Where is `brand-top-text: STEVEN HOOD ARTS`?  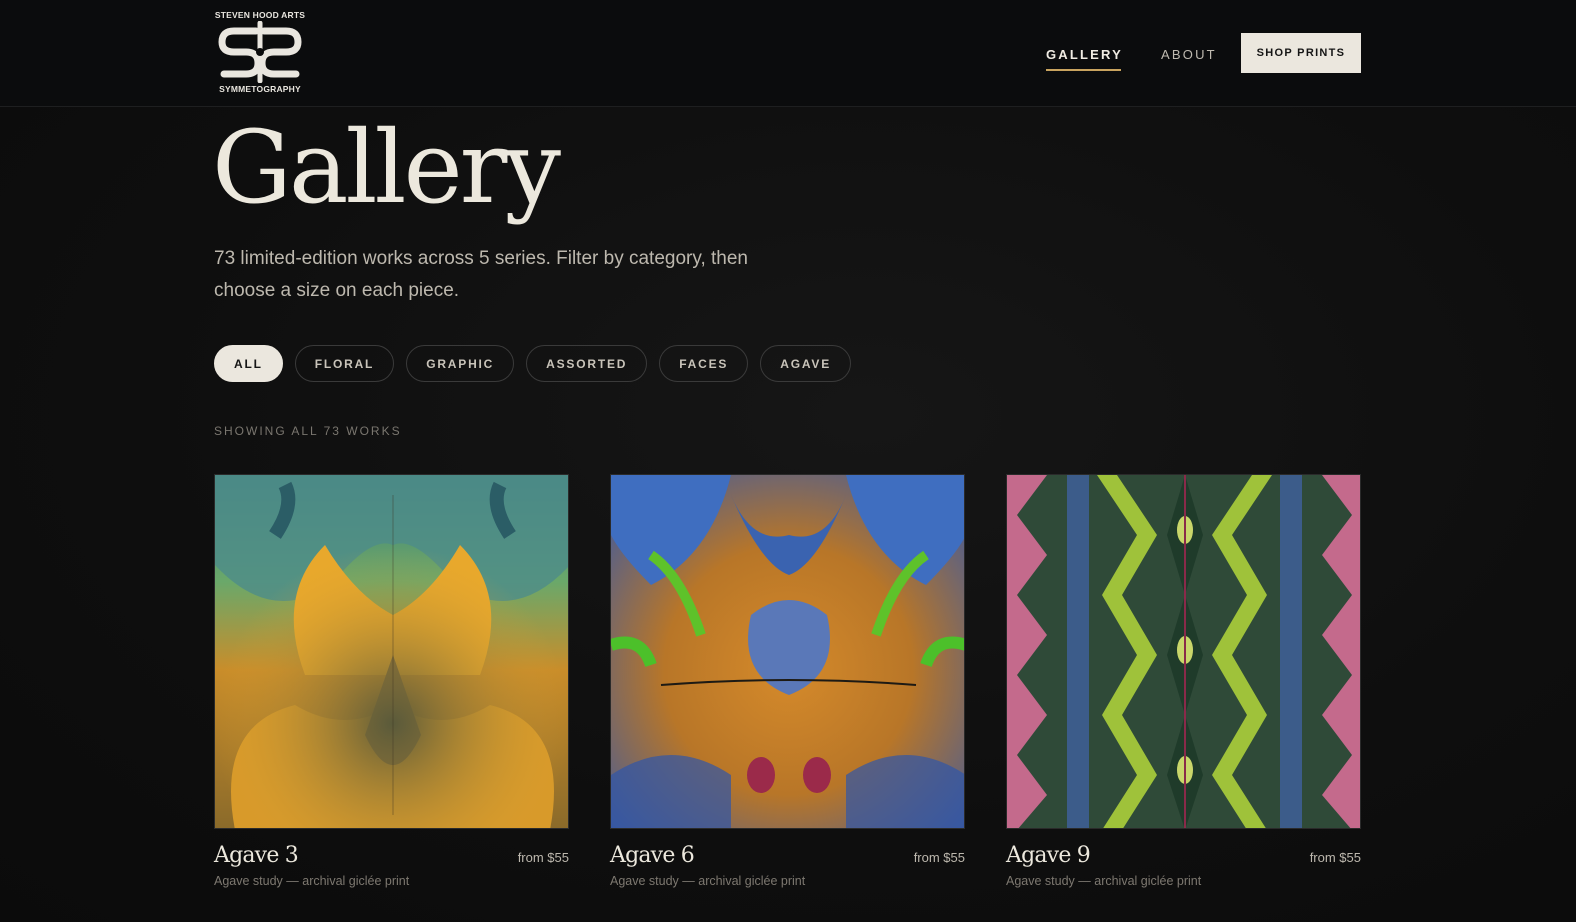
brand-top-text: STEVEN HOOD ARTS is located at coordinates (260, 15).